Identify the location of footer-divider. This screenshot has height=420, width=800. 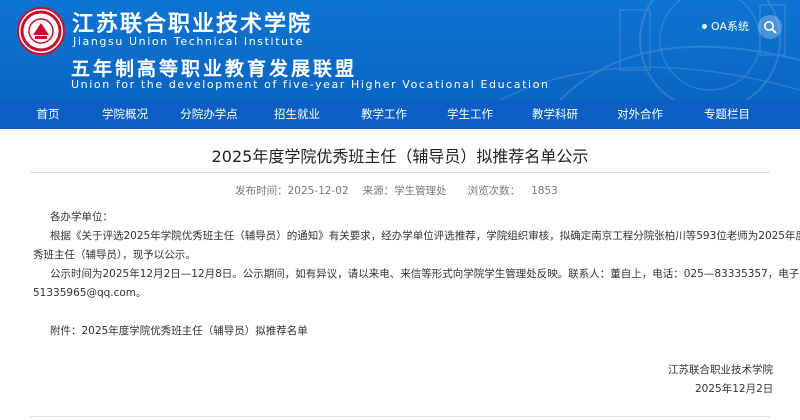
(400, 416).